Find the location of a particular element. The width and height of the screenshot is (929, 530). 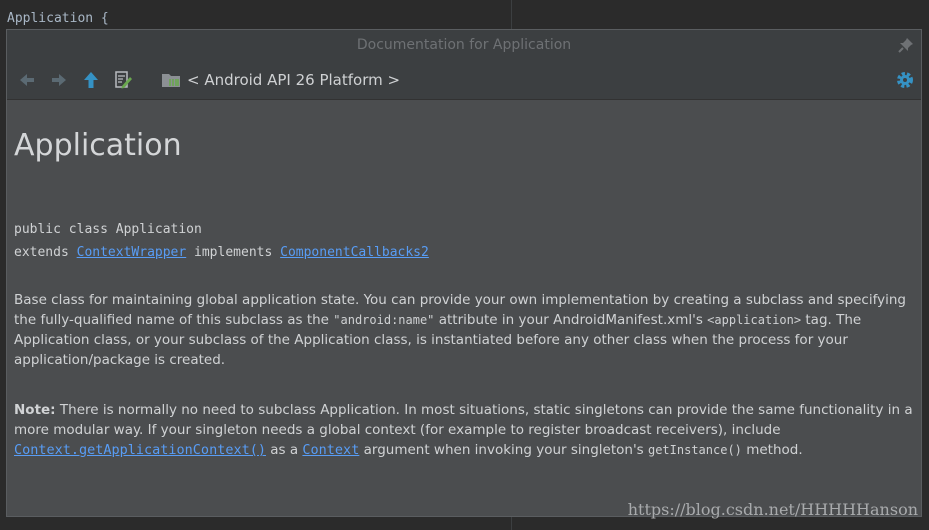

popup-titlebar: Documentation for Application is located at coordinates (464, 45).